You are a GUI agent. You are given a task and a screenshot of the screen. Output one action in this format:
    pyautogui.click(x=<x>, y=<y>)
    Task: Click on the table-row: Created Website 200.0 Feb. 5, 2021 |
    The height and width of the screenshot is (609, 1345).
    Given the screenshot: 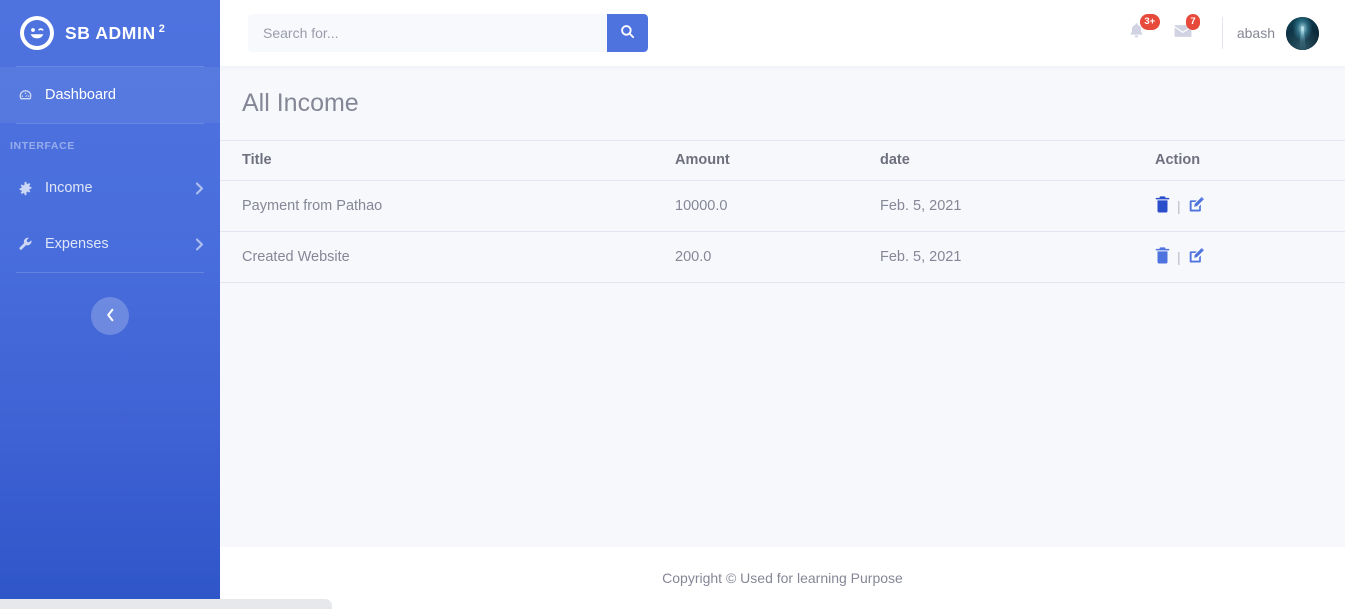 What is the action you would take?
    pyautogui.click(x=782, y=257)
    